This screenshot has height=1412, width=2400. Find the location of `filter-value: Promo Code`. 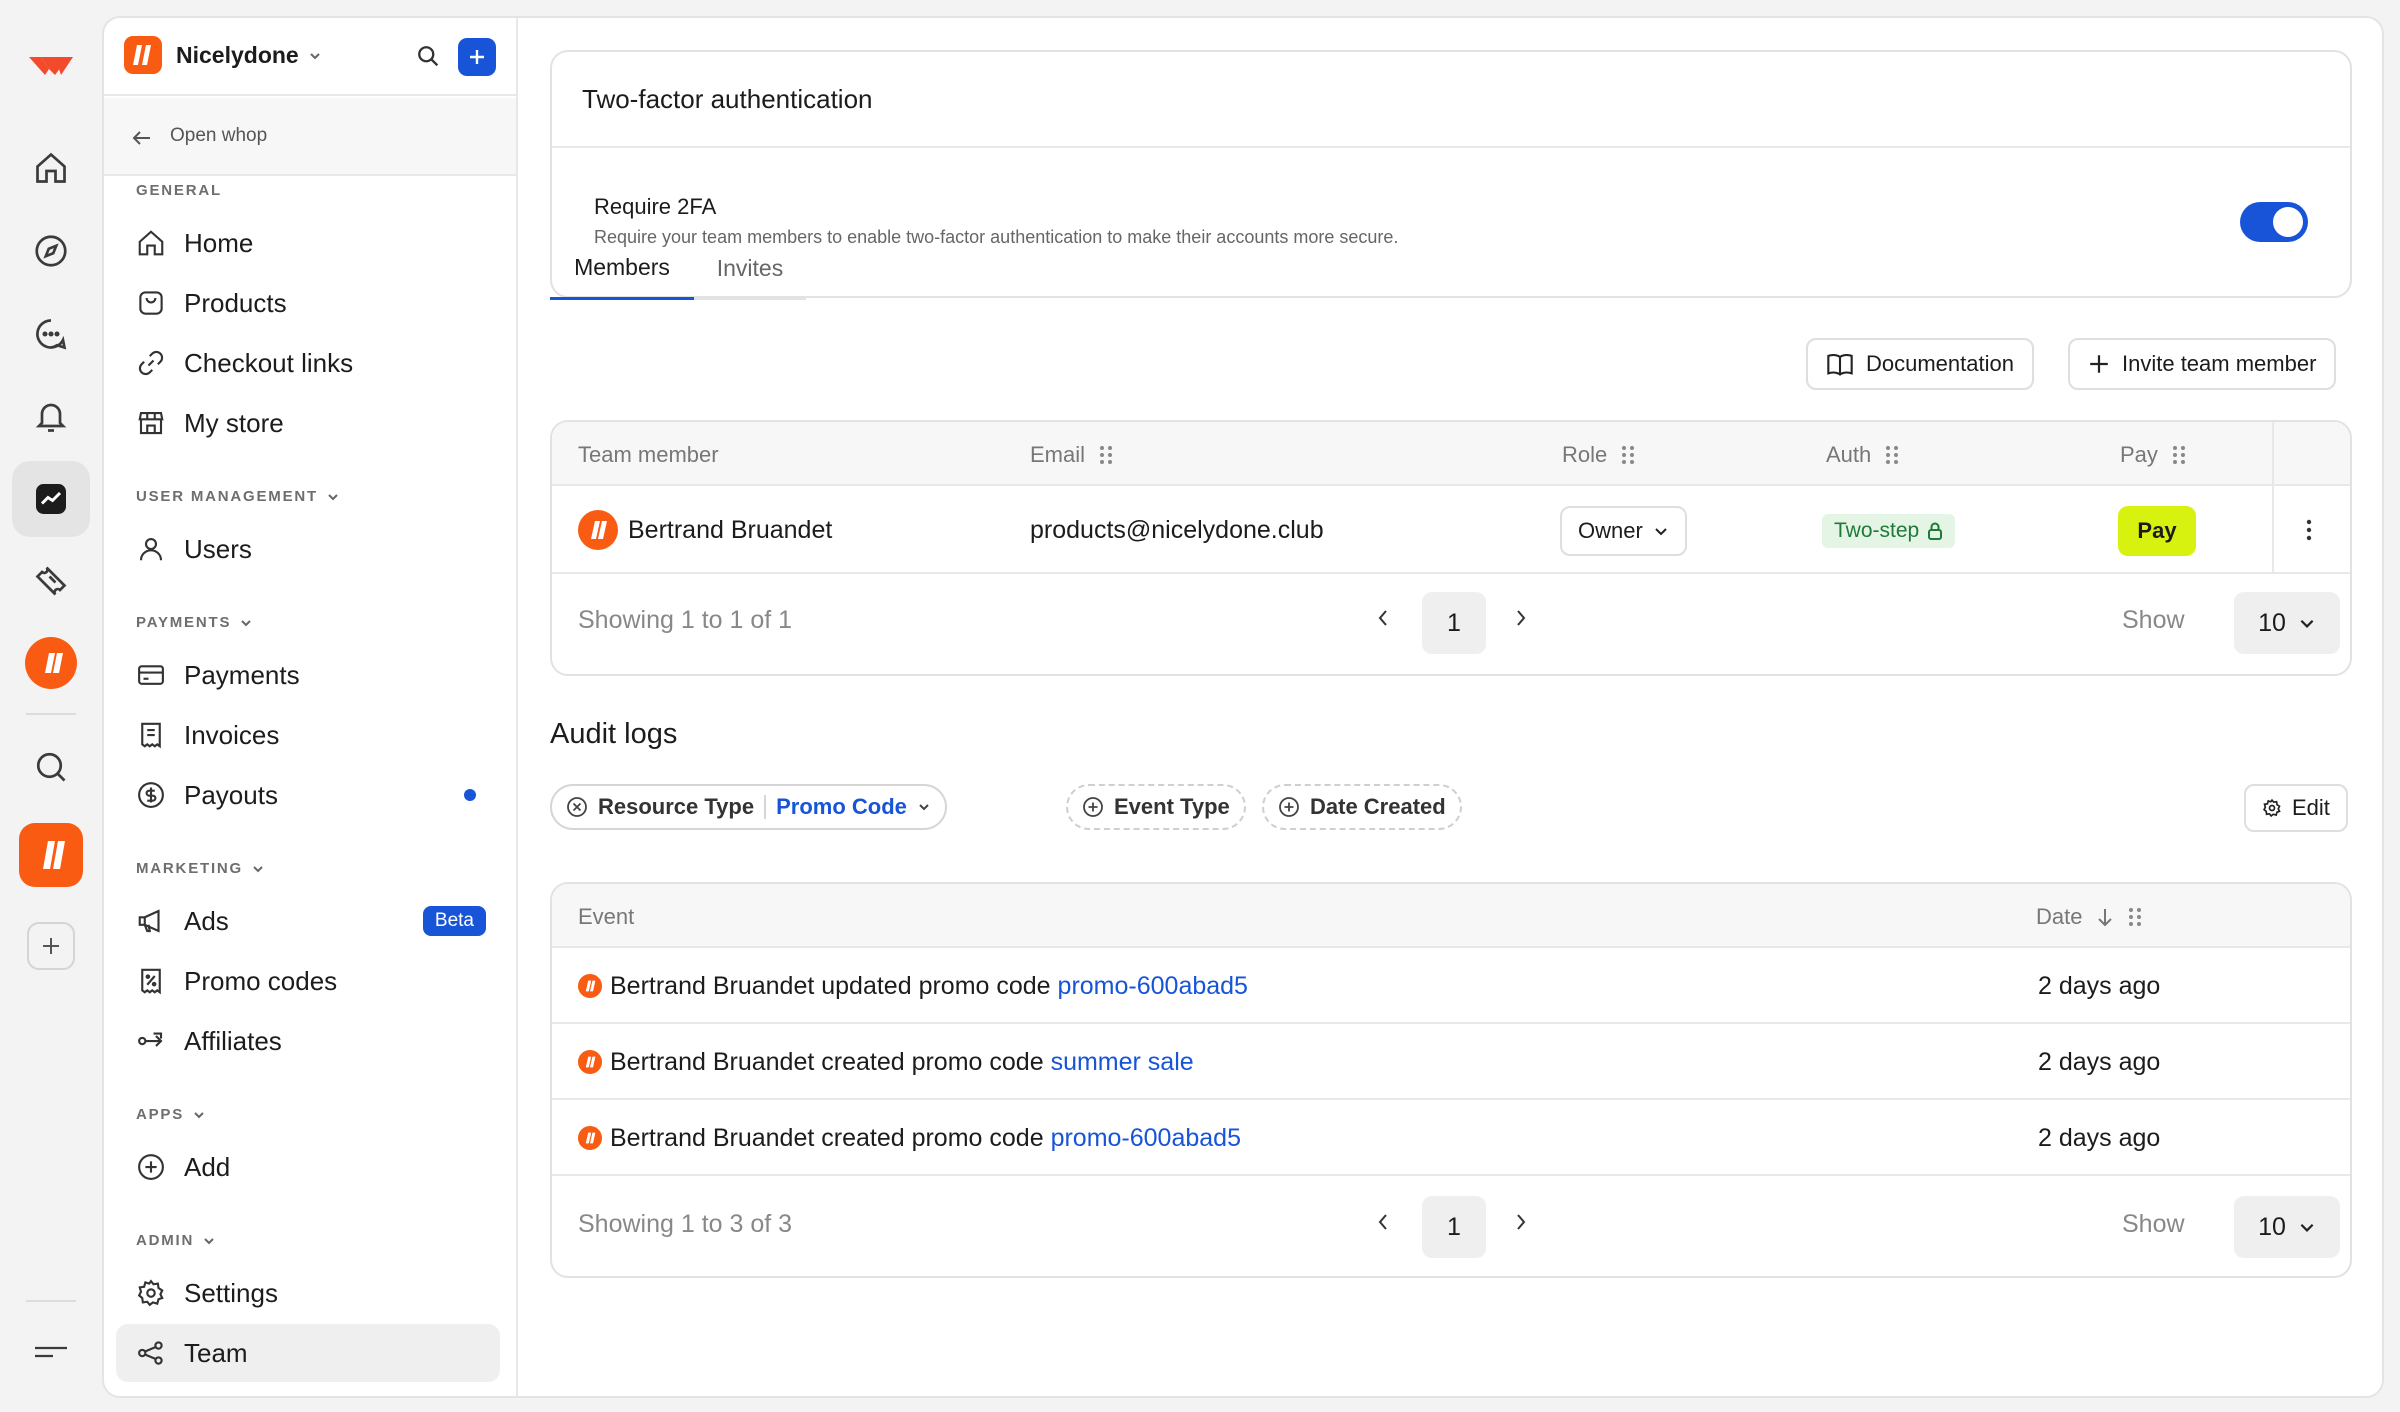

filter-value: Promo Code is located at coordinates (841, 806).